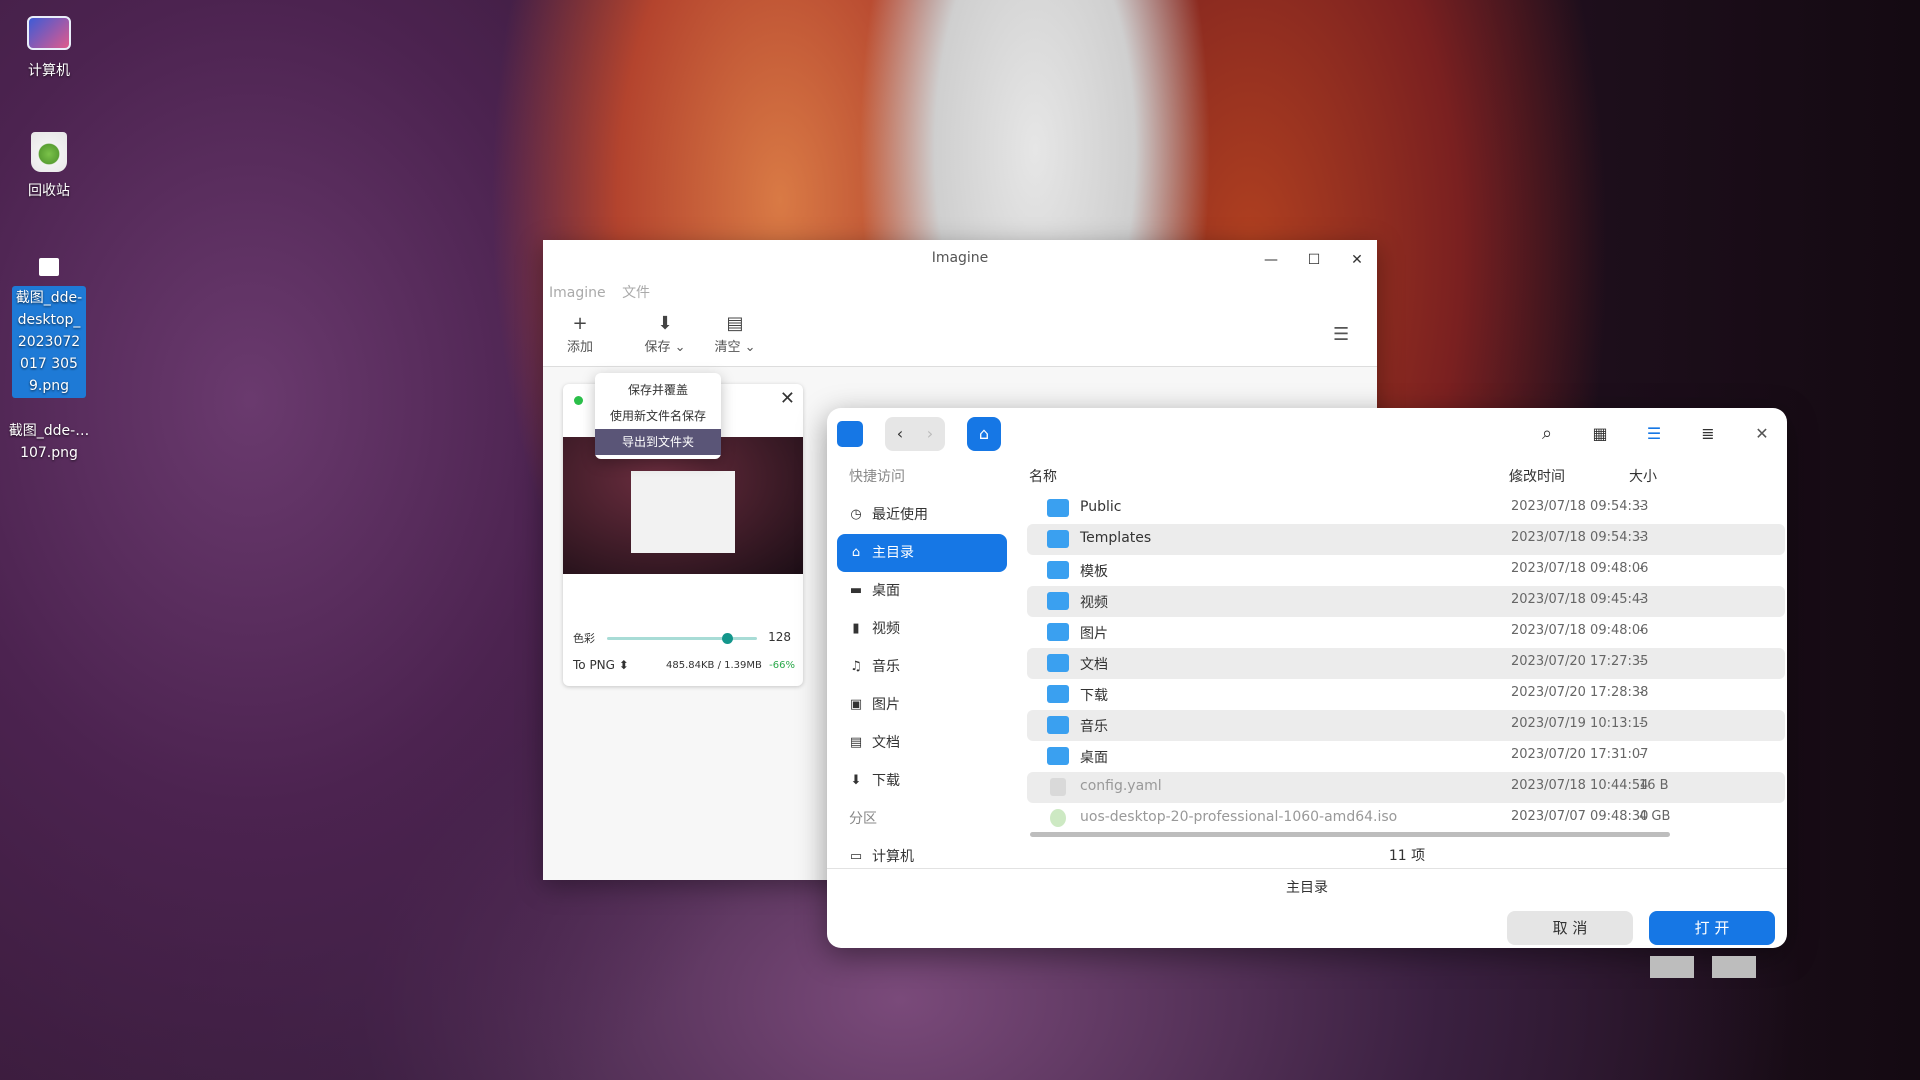  What do you see at coordinates (49, 342) in the screenshot?
I see `desktop-icon-label: 截图_dde-desktop_2023072017 3059.png` at bounding box center [49, 342].